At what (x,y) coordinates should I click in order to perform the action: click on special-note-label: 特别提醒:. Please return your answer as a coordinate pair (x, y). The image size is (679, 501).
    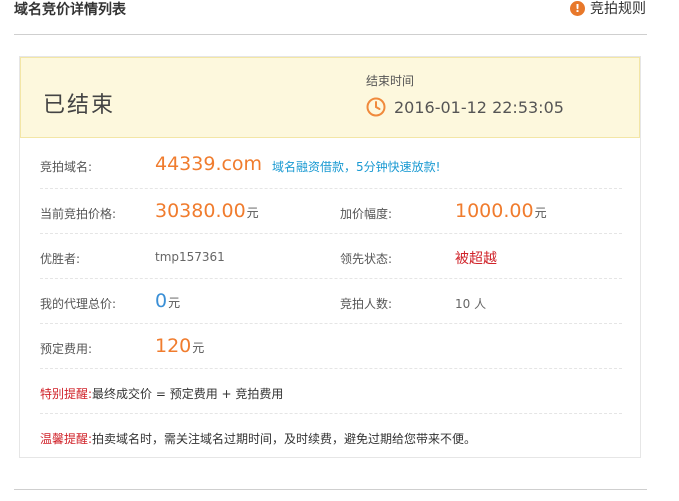
    Looking at the image, I should click on (66, 394).